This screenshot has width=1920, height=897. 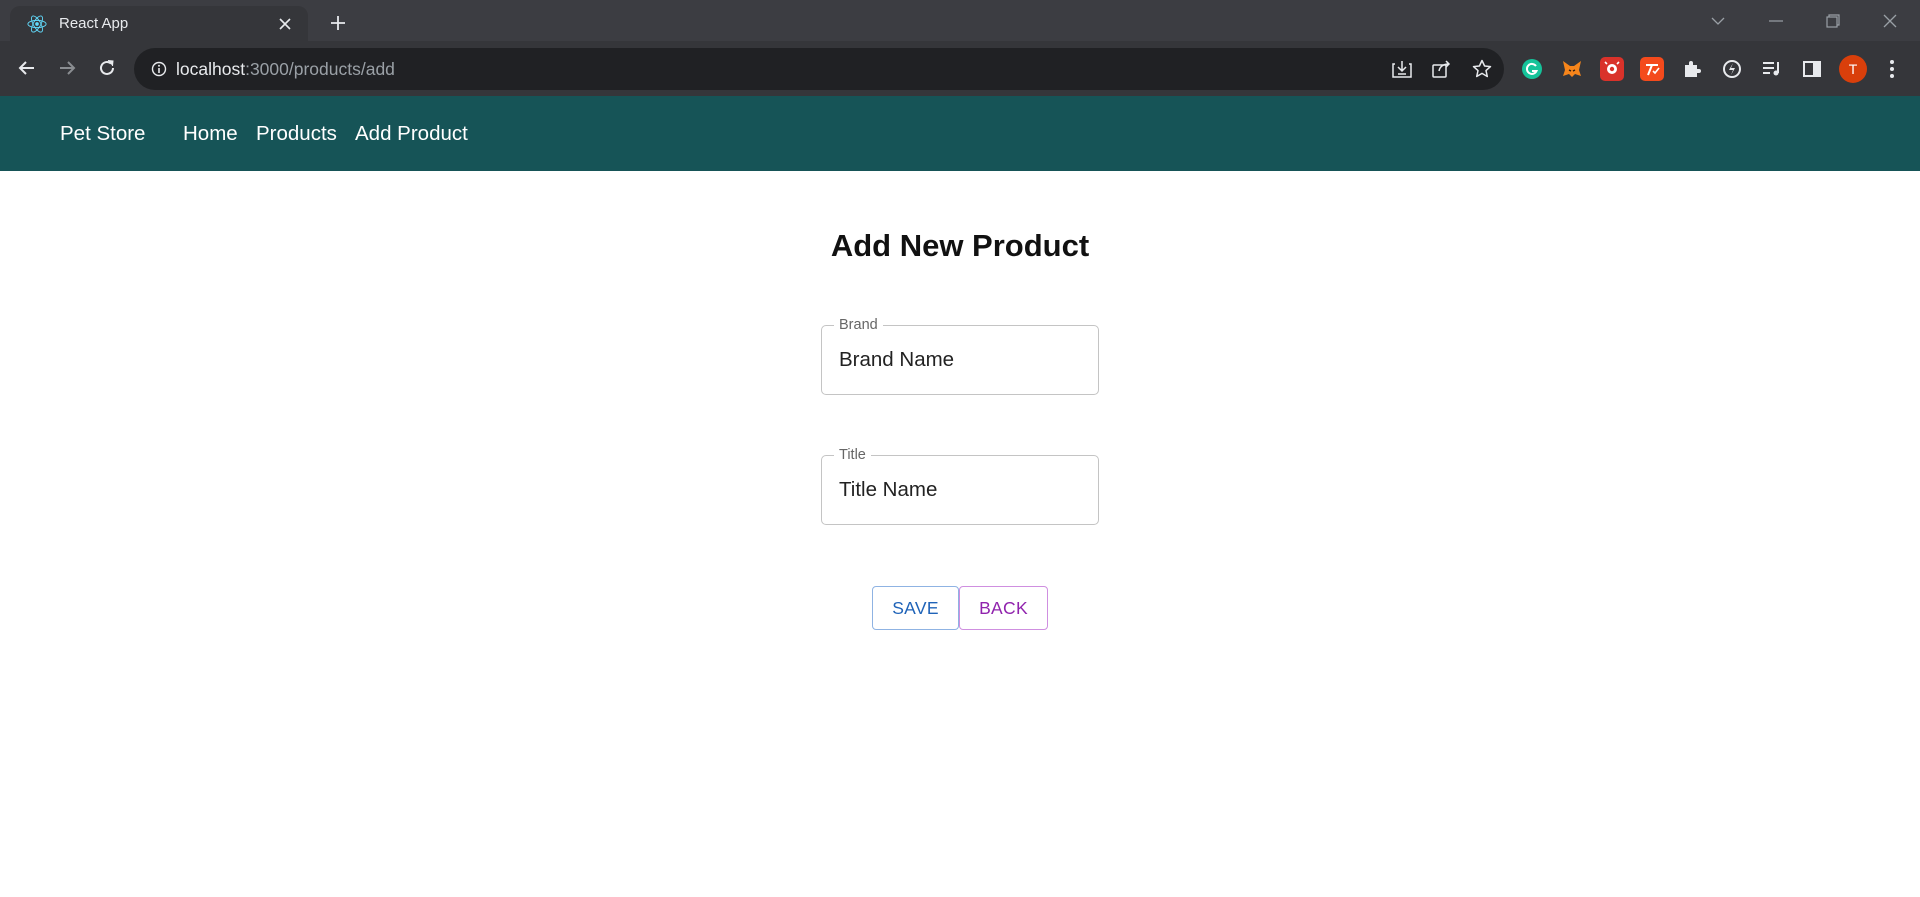 What do you see at coordinates (37, 24) in the screenshot?
I see `react-icon` at bounding box center [37, 24].